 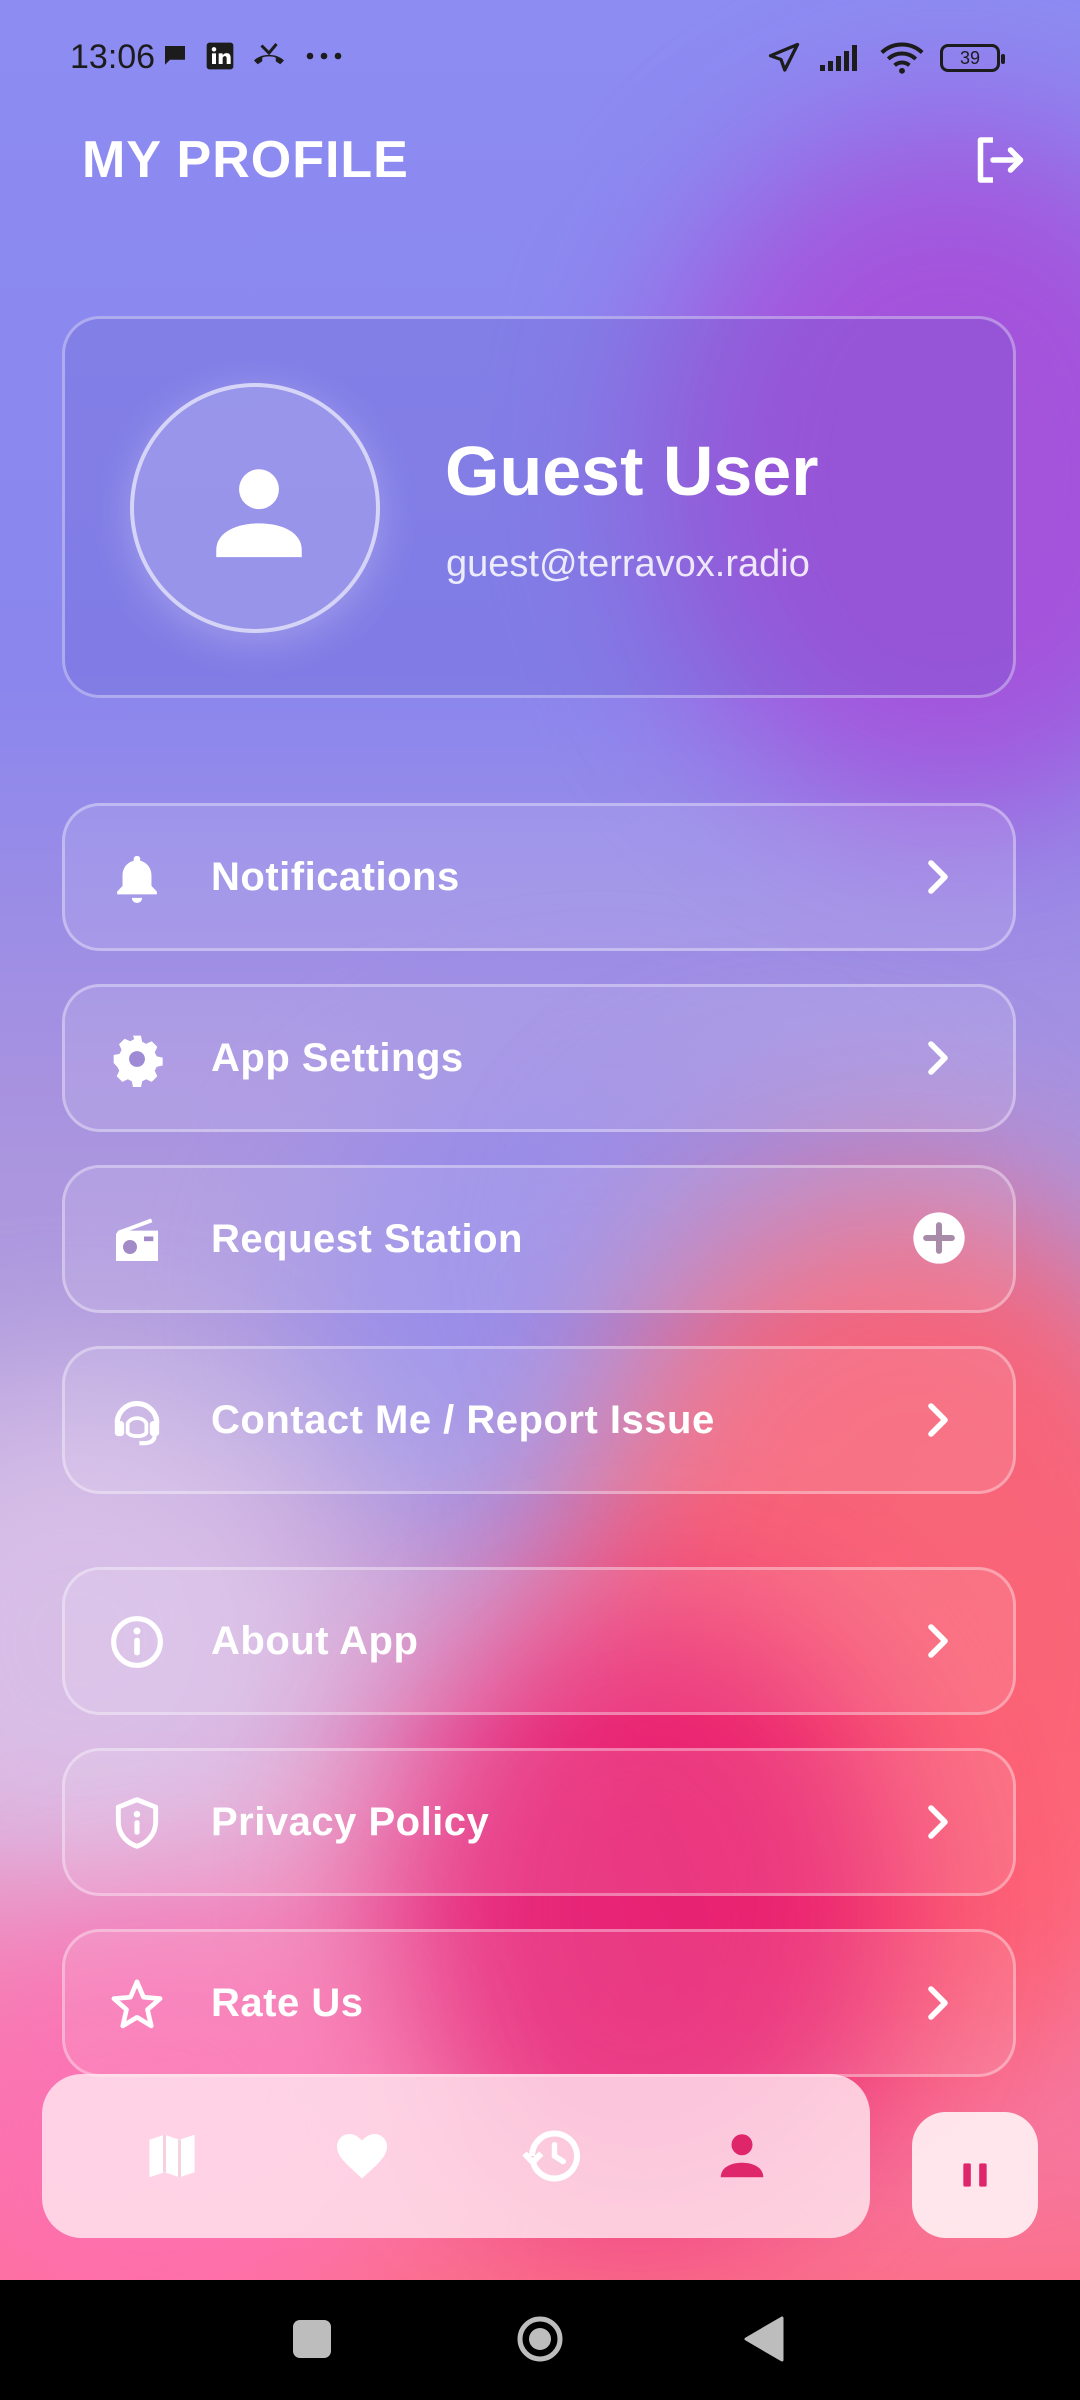 What do you see at coordinates (539, 877) in the screenshot?
I see `menu-item-notifications: Notifications` at bounding box center [539, 877].